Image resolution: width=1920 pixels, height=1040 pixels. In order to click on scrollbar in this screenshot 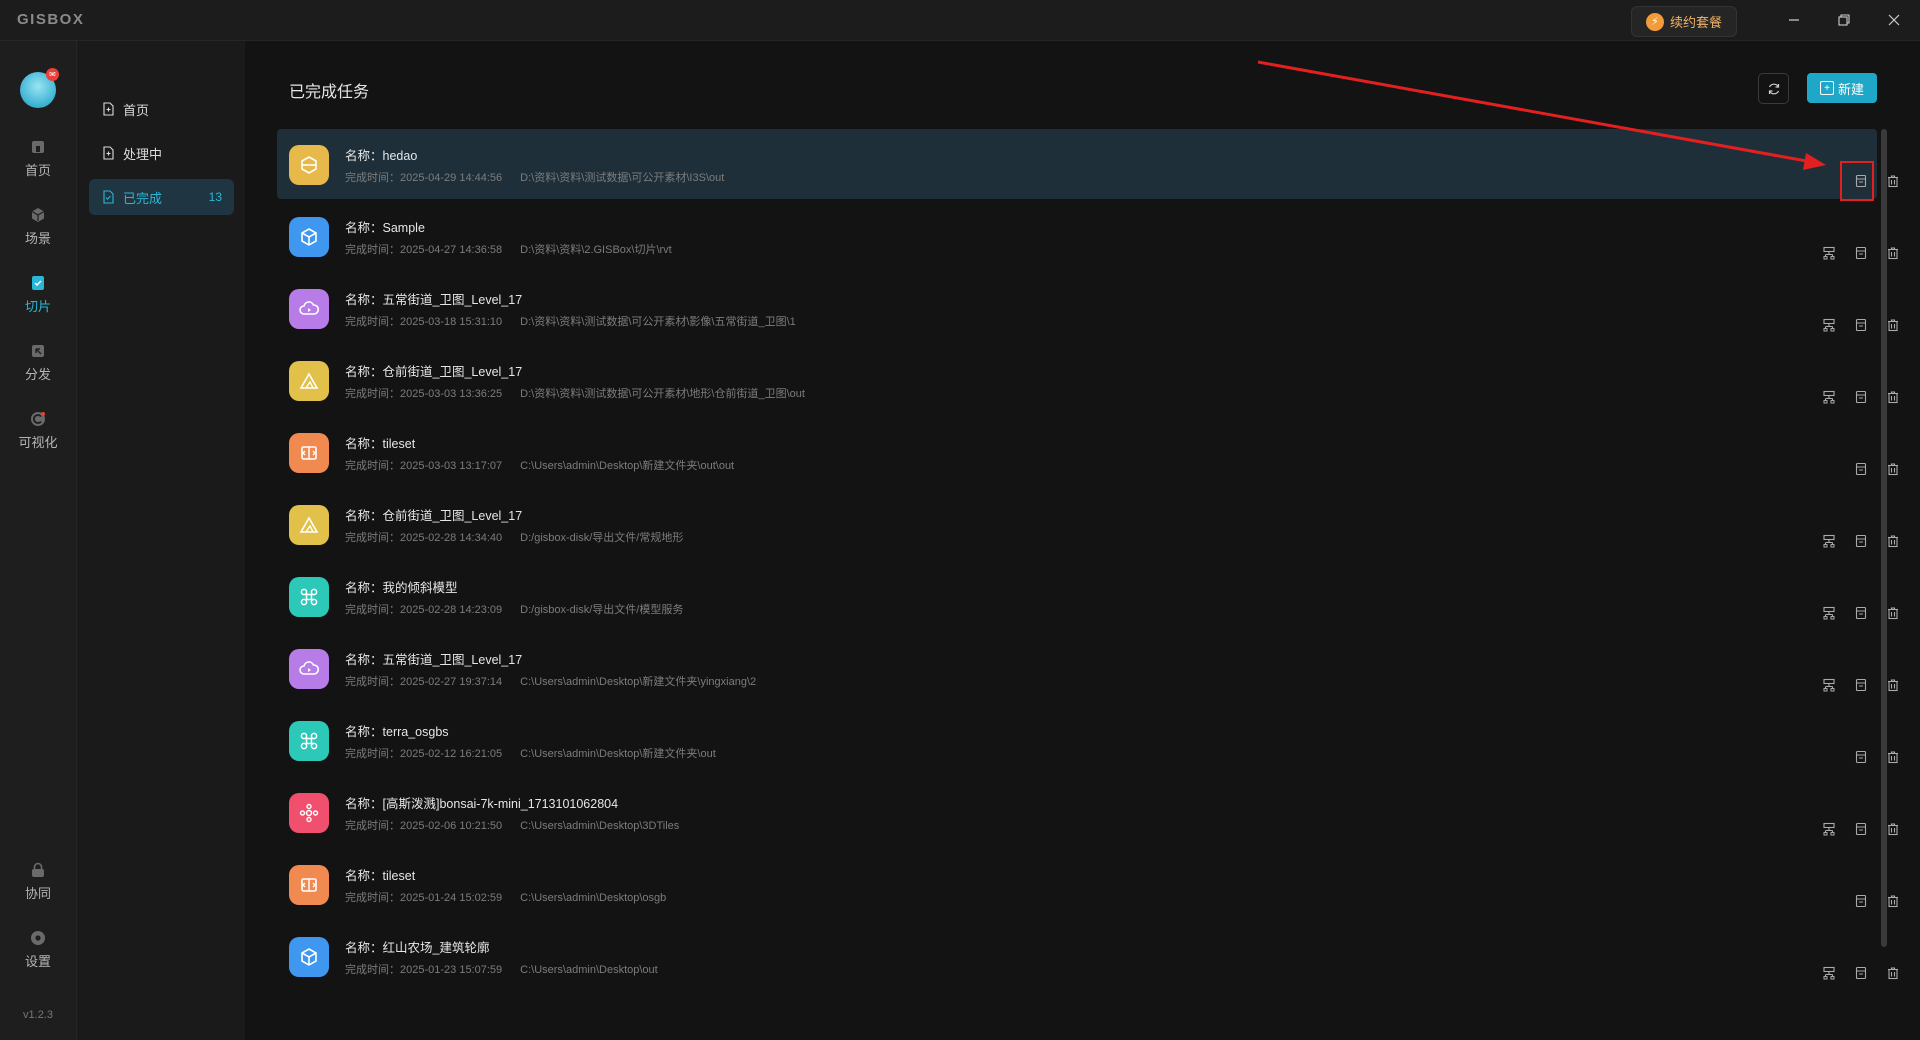, I will do `click(1884, 538)`.